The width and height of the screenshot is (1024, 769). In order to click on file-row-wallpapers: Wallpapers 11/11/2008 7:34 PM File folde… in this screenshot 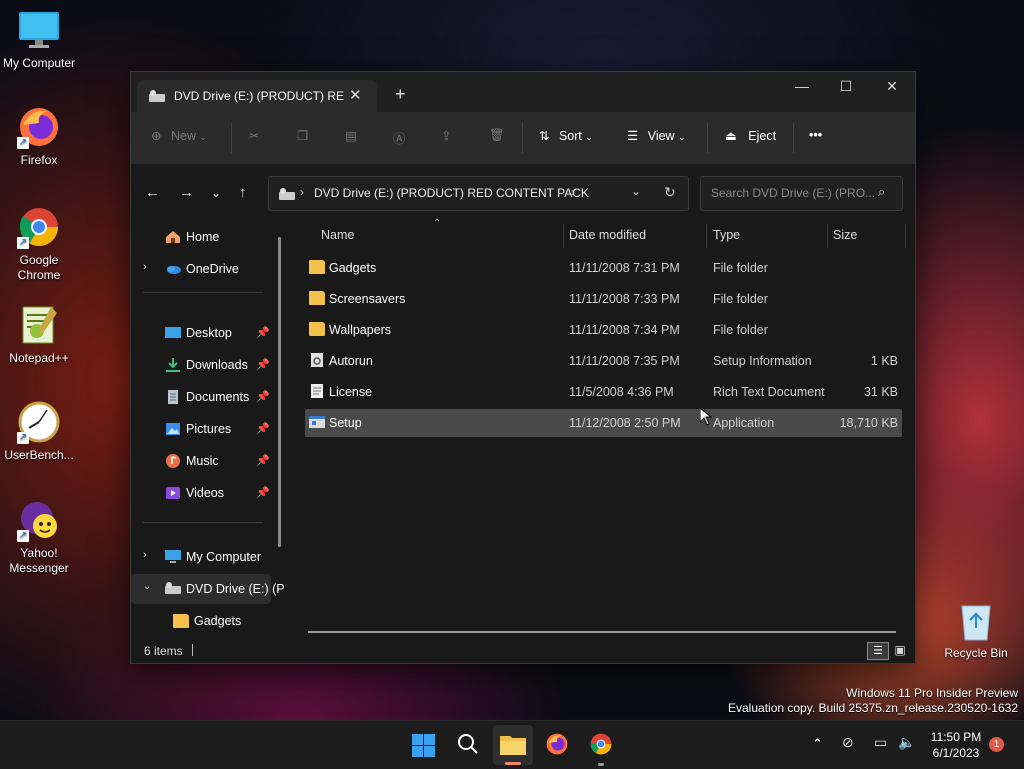, I will do `click(603, 330)`.